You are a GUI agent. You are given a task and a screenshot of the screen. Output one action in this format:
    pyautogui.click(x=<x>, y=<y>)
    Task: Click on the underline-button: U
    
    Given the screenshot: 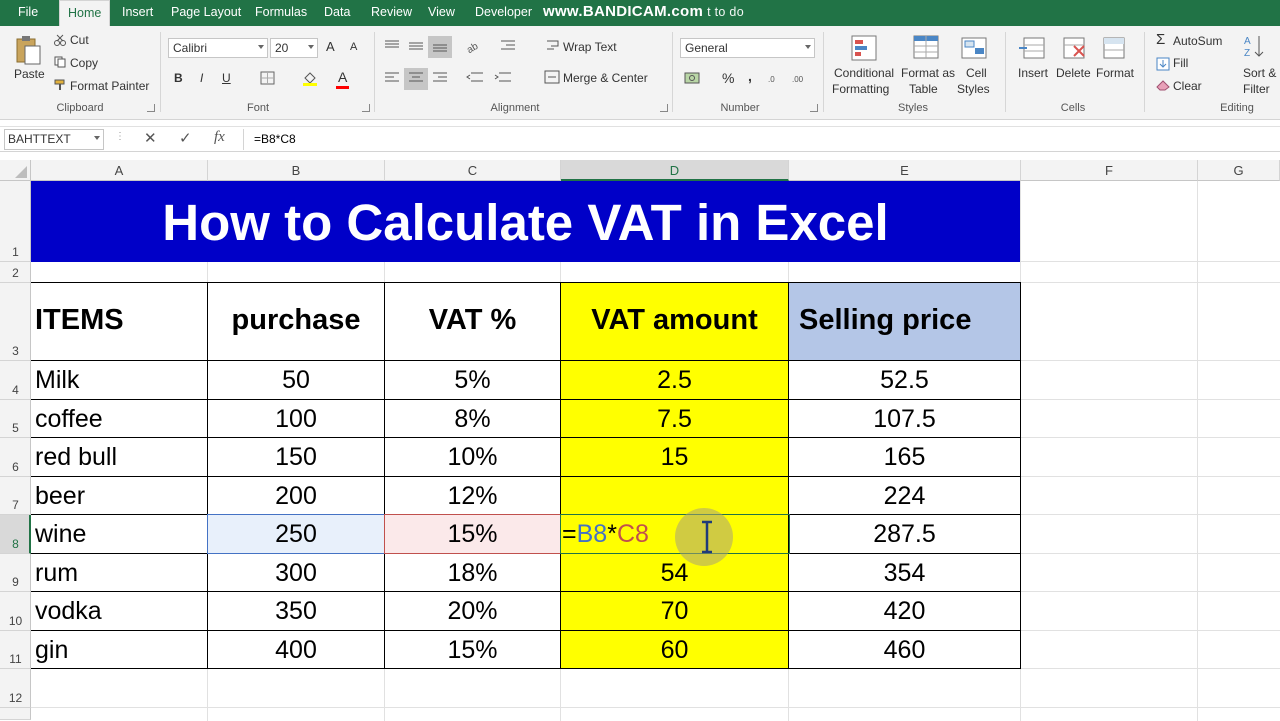 What is the action you would take?
    pyautogui.click(x=226, y=78)
    